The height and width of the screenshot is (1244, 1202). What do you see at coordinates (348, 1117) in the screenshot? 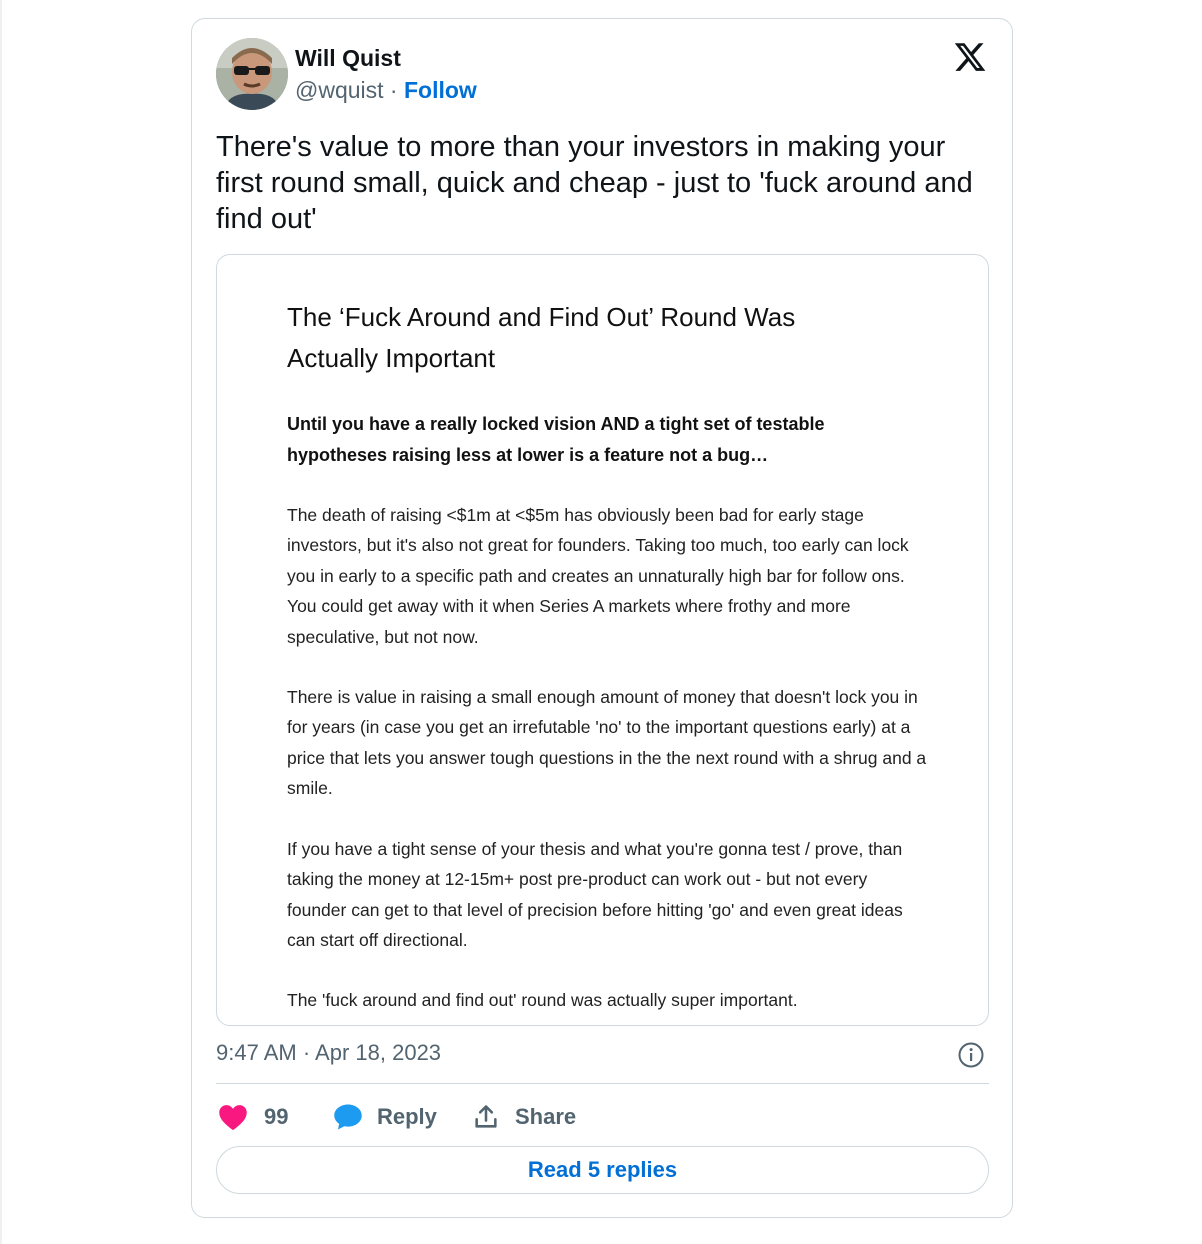
I see `speech-bubble-icon` at bounding box center [348, 1117].